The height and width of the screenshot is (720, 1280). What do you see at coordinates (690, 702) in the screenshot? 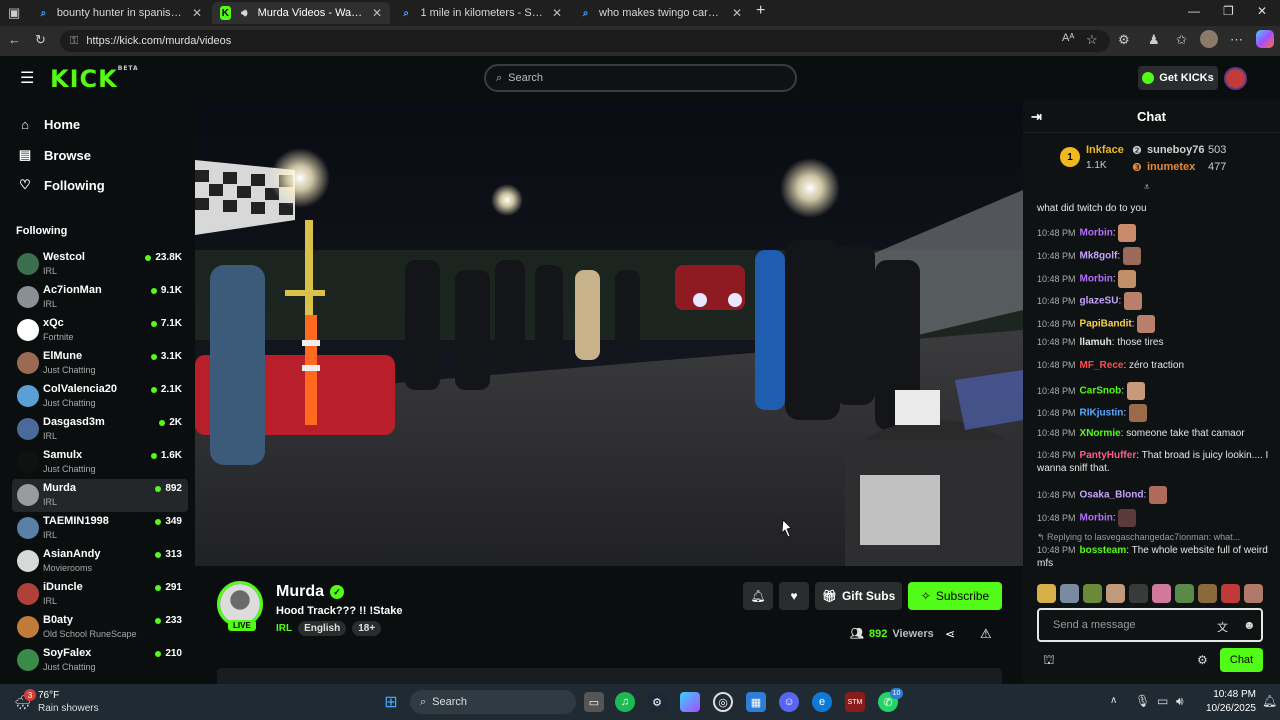
I see `copilot-taskbar-icon` at bounding box center [690, 702].